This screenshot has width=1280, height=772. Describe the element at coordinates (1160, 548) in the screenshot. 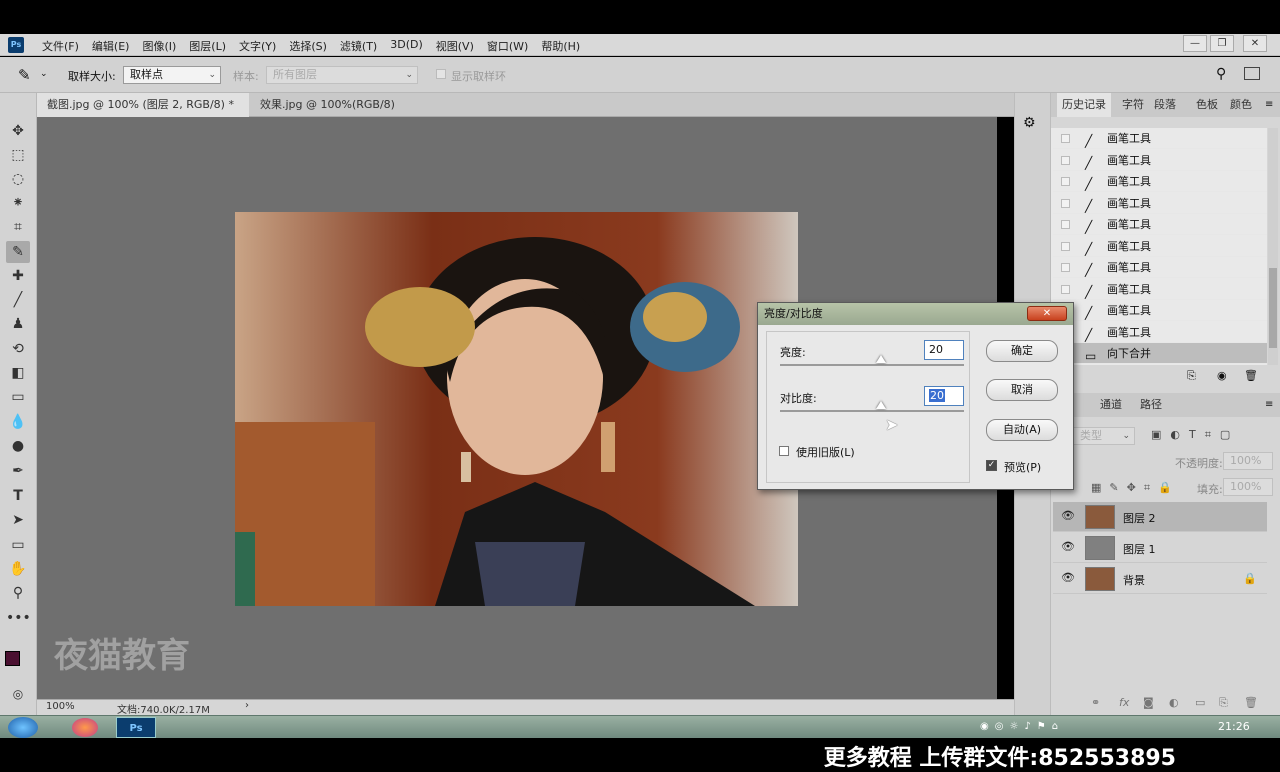

I see `layer-row: 👁 图层 1` at that location.